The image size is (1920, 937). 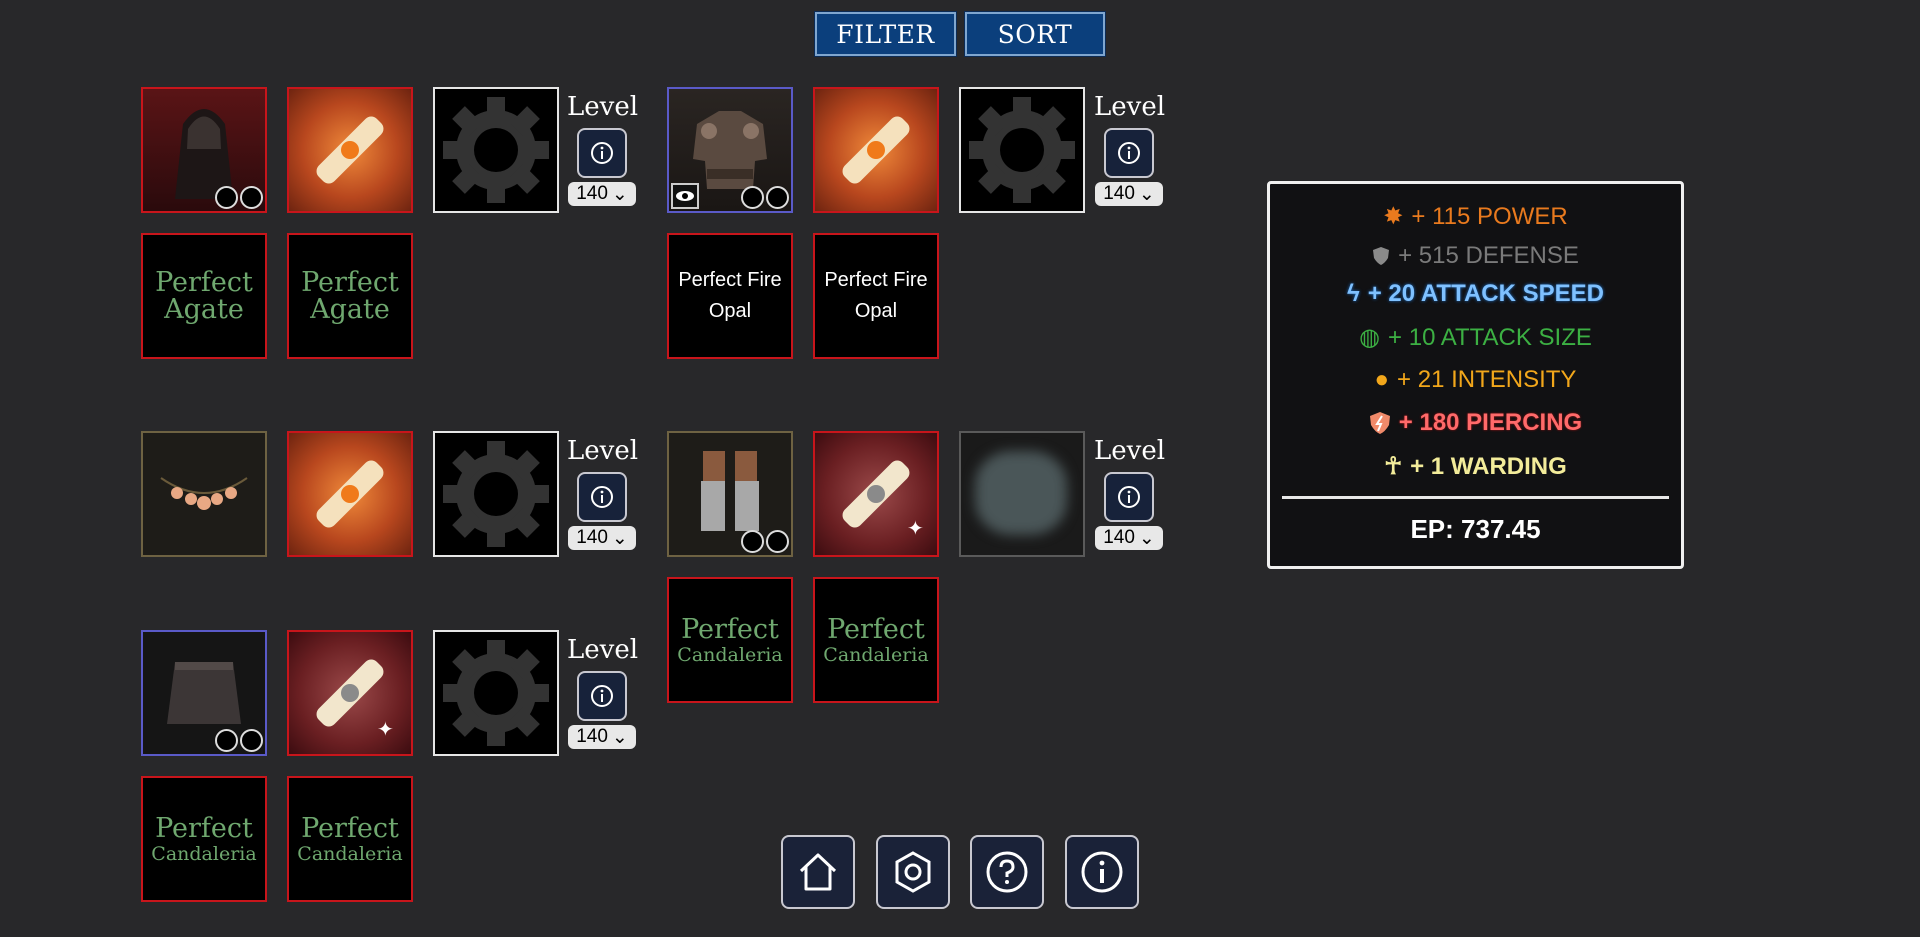 I want to click on chest-armor-item-slot, so click(x=730, y=150).